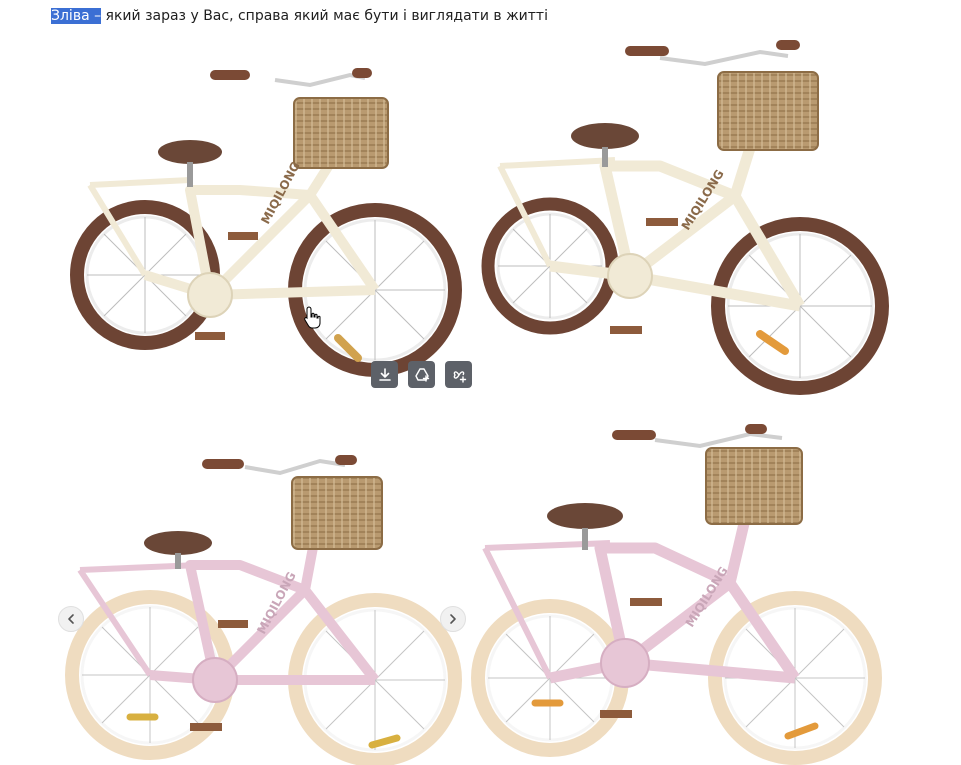 This screenshot has height=765, width=961. I want to click on previous-image-button, so click(71, 619).